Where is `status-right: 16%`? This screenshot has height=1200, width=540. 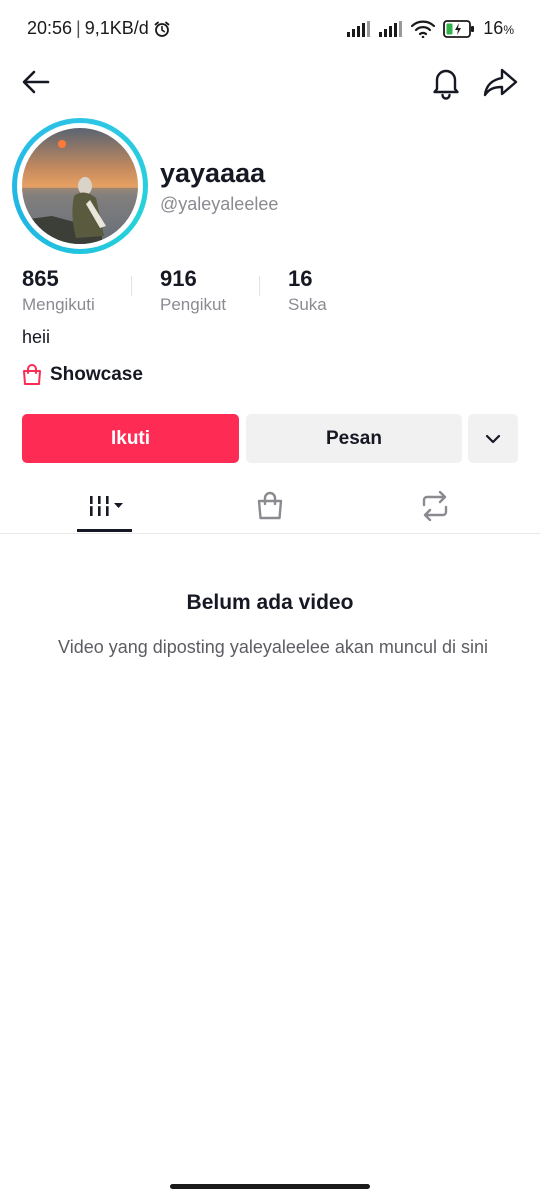
status-right: 16% is located at coordinates (430, 28).